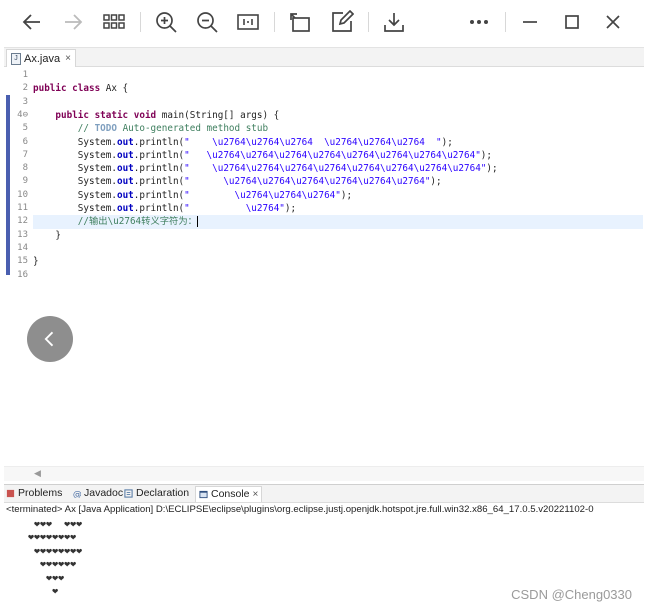  What do you see at coordinates (207, 22) in the screenshot?
I see `zoom-out-icon` at bounding box center [207, 22].